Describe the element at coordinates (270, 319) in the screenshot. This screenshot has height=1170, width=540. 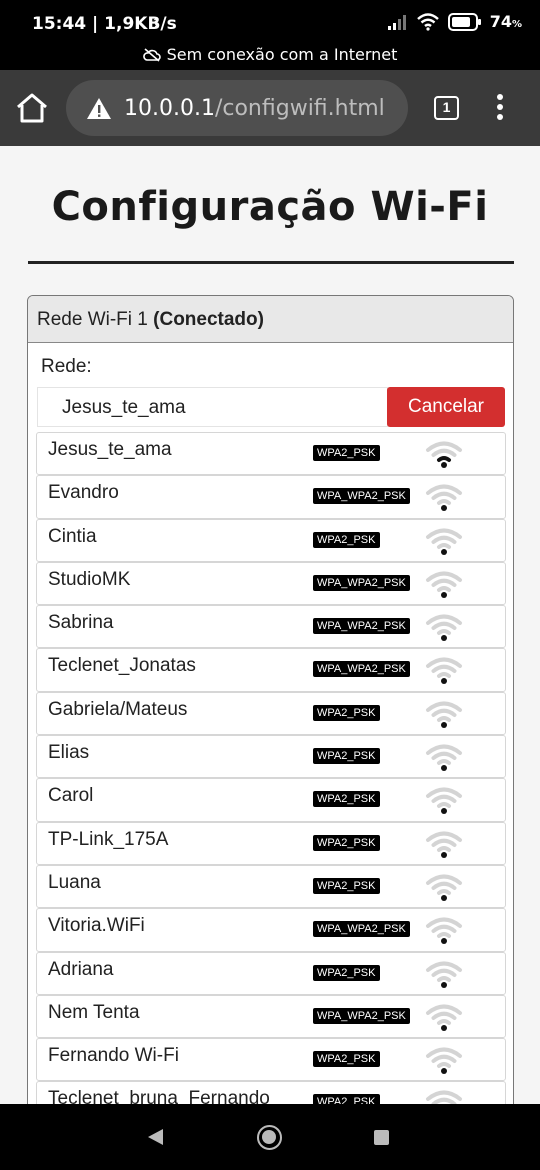
I see `panel-header: Rede Wi-Fi 1 (Conectado)` at that location.